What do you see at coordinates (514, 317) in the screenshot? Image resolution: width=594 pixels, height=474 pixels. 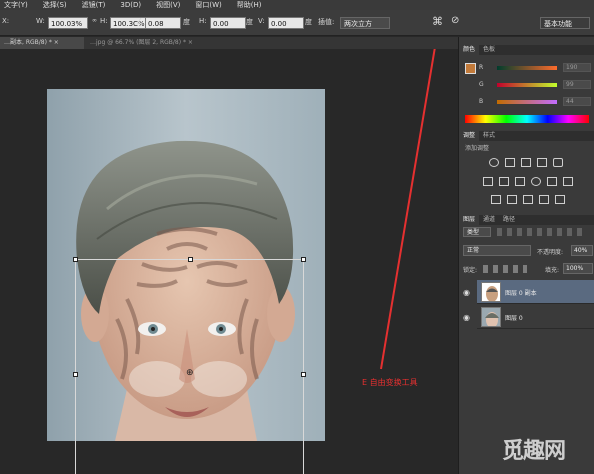 I see `layer-name: 图层 0` at bounding box center [514, 317].